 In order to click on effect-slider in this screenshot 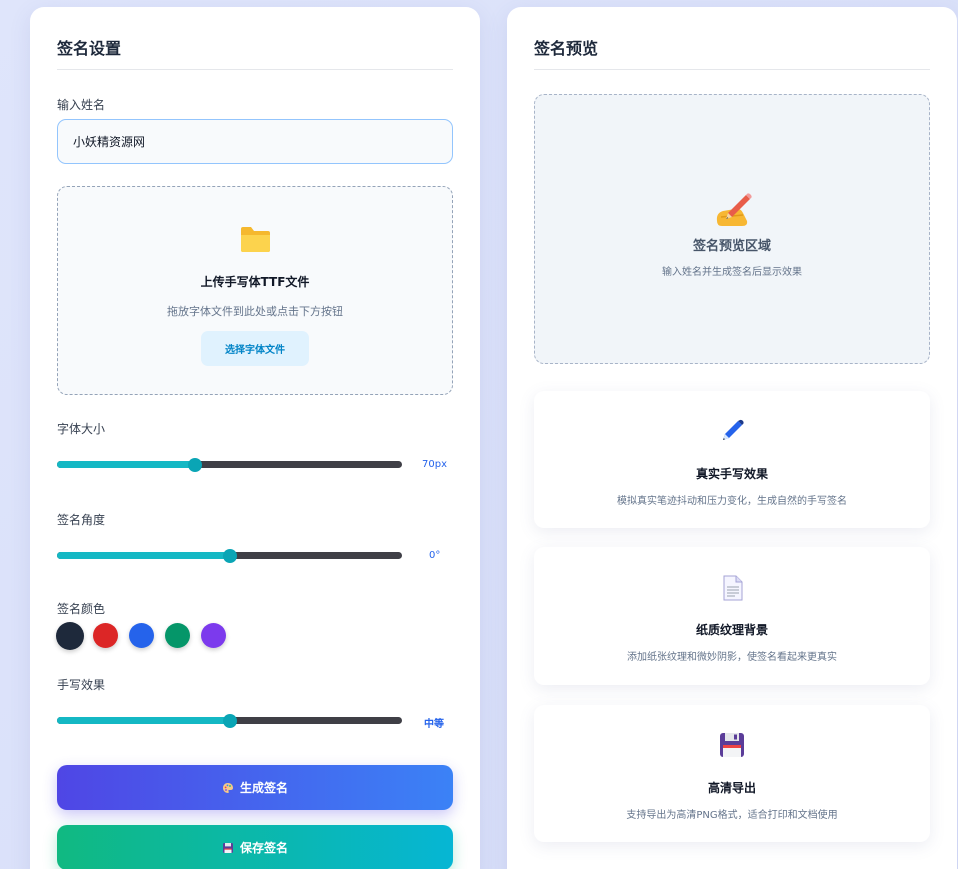, I will do `click(229, 720)`.